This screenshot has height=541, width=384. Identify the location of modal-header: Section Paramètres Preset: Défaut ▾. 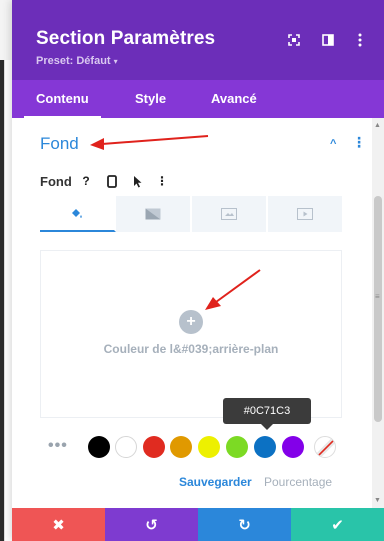
(198, 40).